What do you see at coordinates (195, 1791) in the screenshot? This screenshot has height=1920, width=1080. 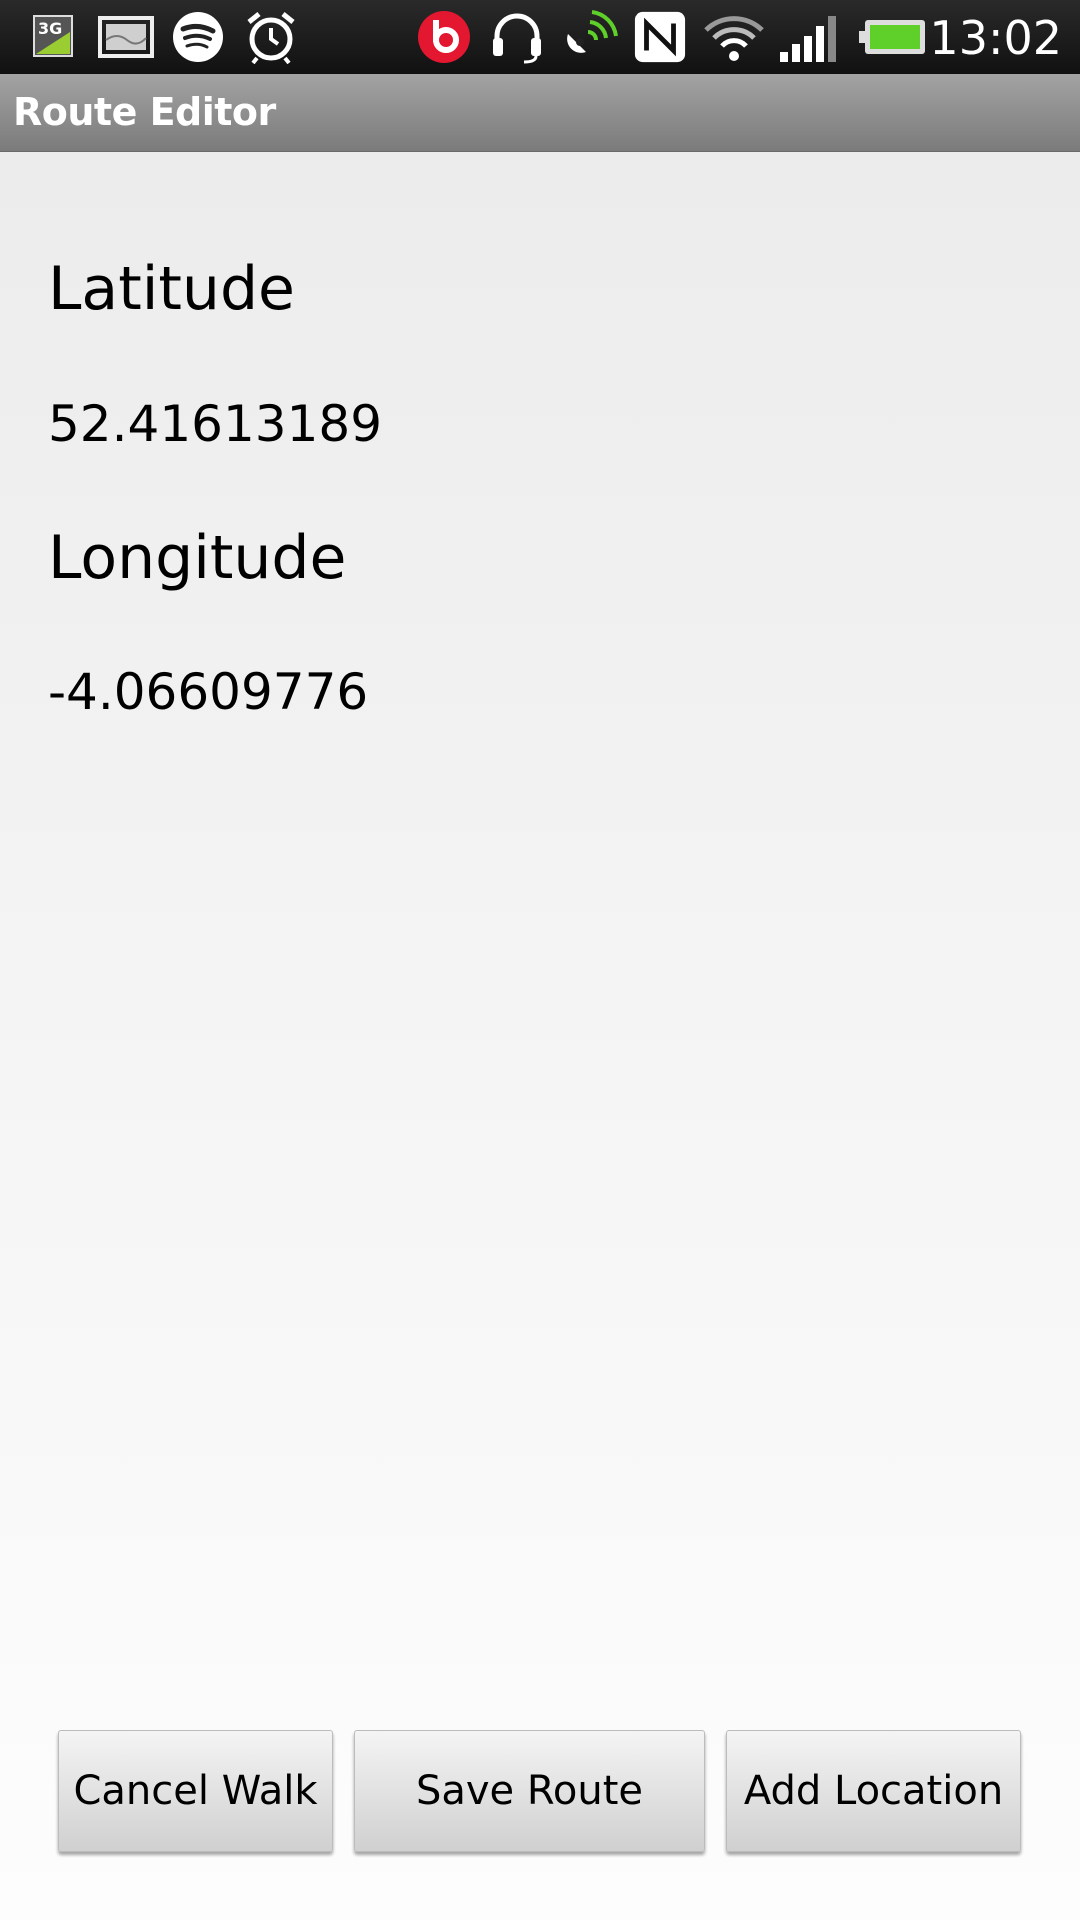 I see `cancel-walk-button: Cancel Walk` at bounding box center [195, 1791].